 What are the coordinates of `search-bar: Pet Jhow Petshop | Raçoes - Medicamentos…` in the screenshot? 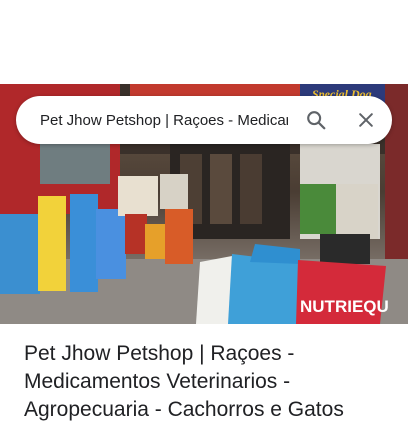 It's located at (204, 120).